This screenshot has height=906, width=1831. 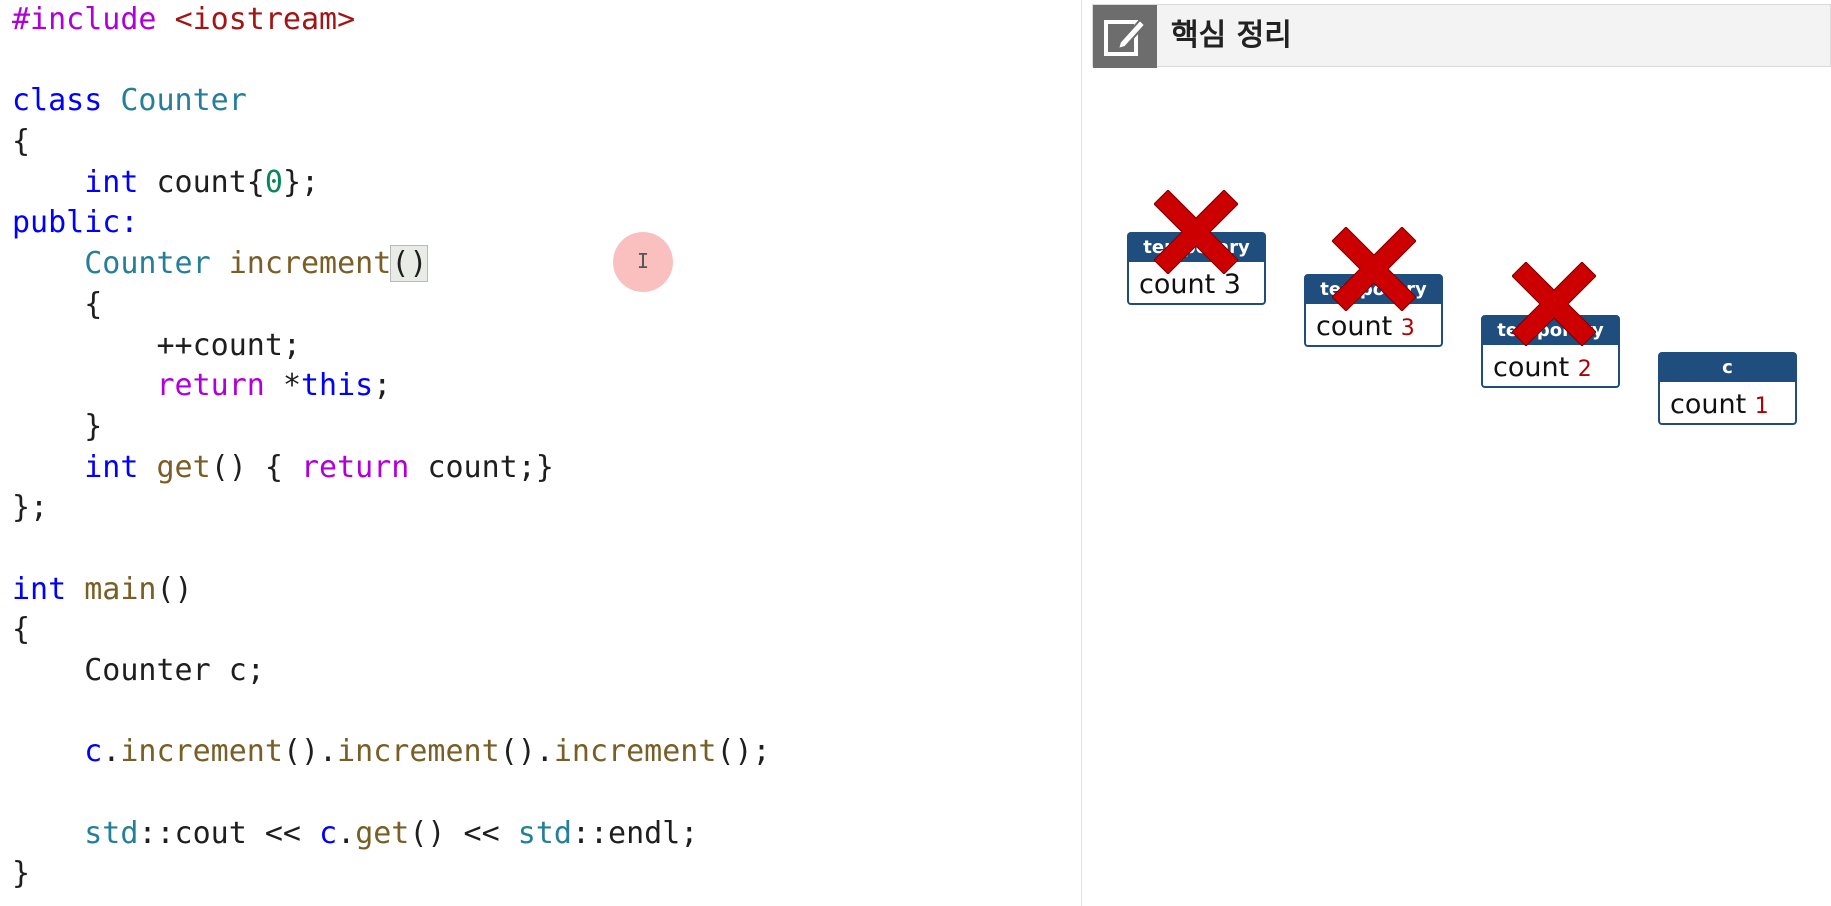 I want to click on object-member: count 2, so click(x=1542, y=369).